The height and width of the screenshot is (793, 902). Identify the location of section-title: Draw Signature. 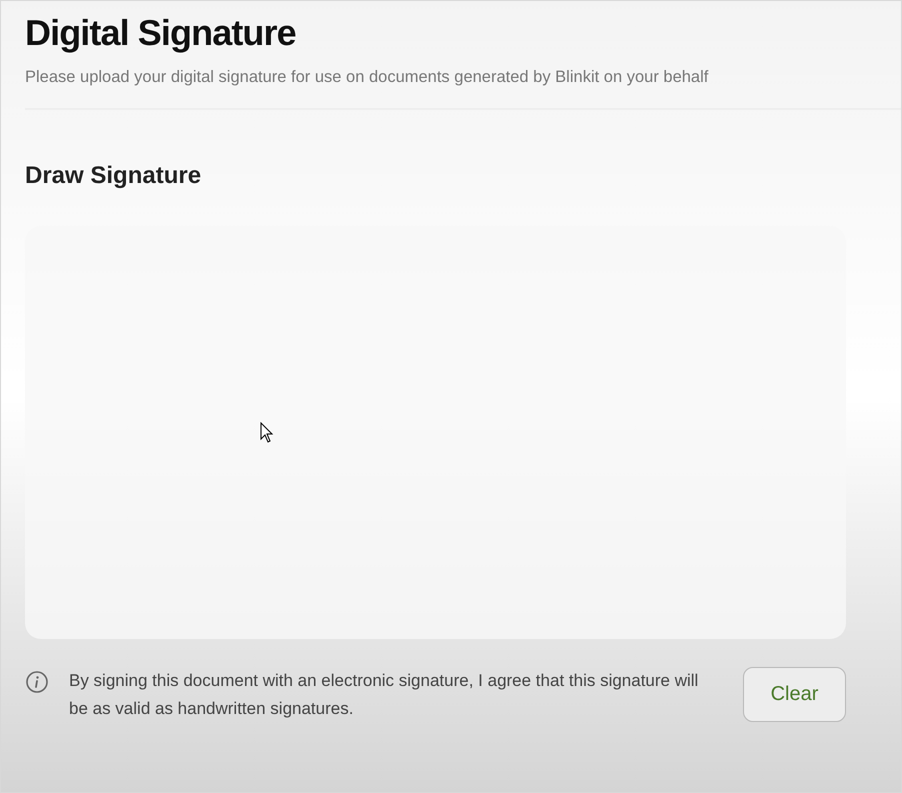
(113, 175).